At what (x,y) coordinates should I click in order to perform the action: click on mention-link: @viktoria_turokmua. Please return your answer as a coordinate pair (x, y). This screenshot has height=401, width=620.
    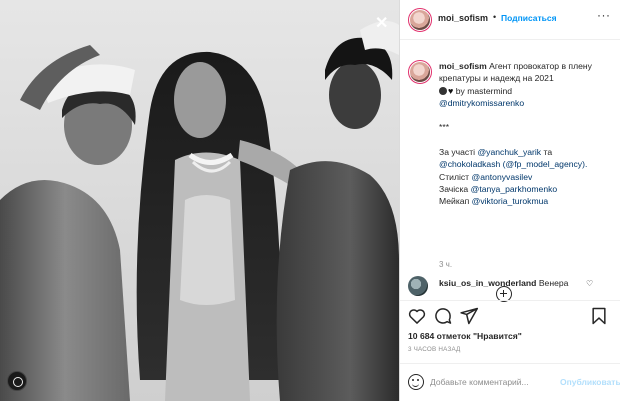
    Looking at the image, I should click on (510, 201).